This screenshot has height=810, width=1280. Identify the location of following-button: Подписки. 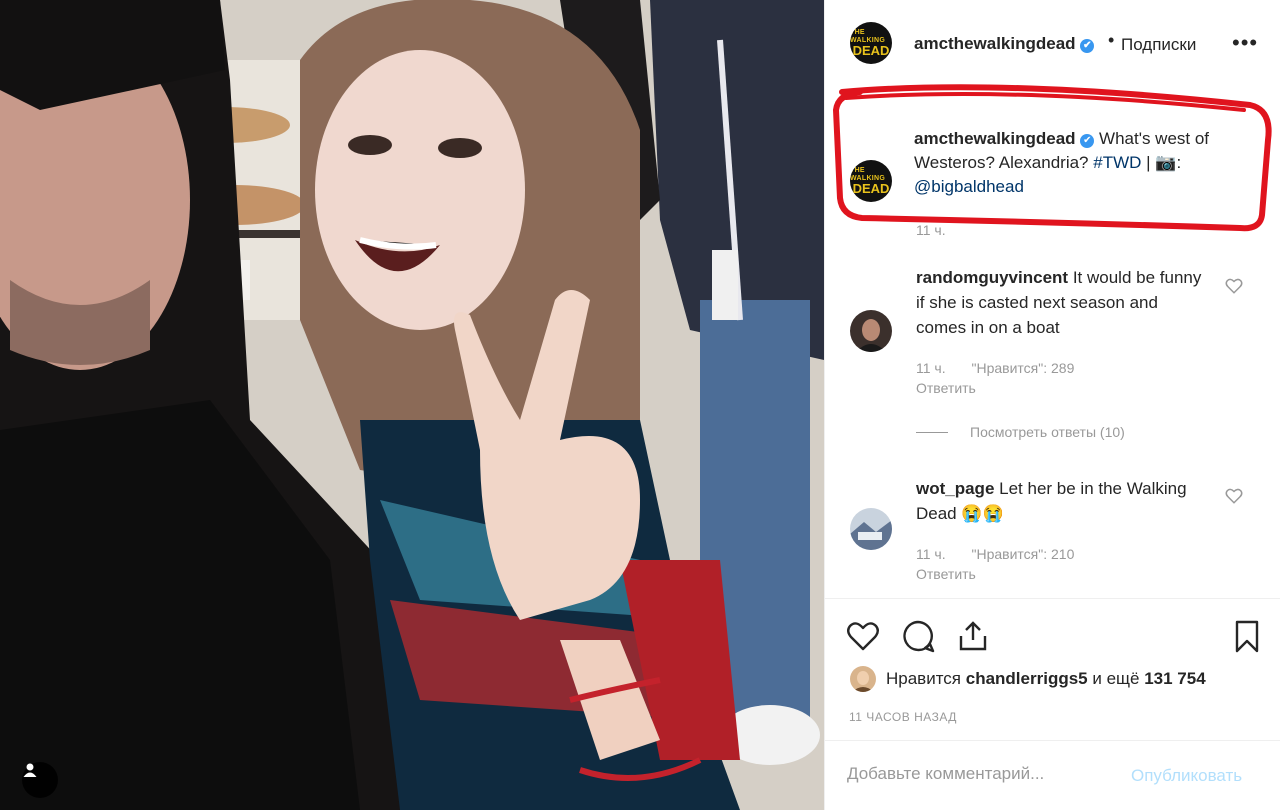
(1158, 45).